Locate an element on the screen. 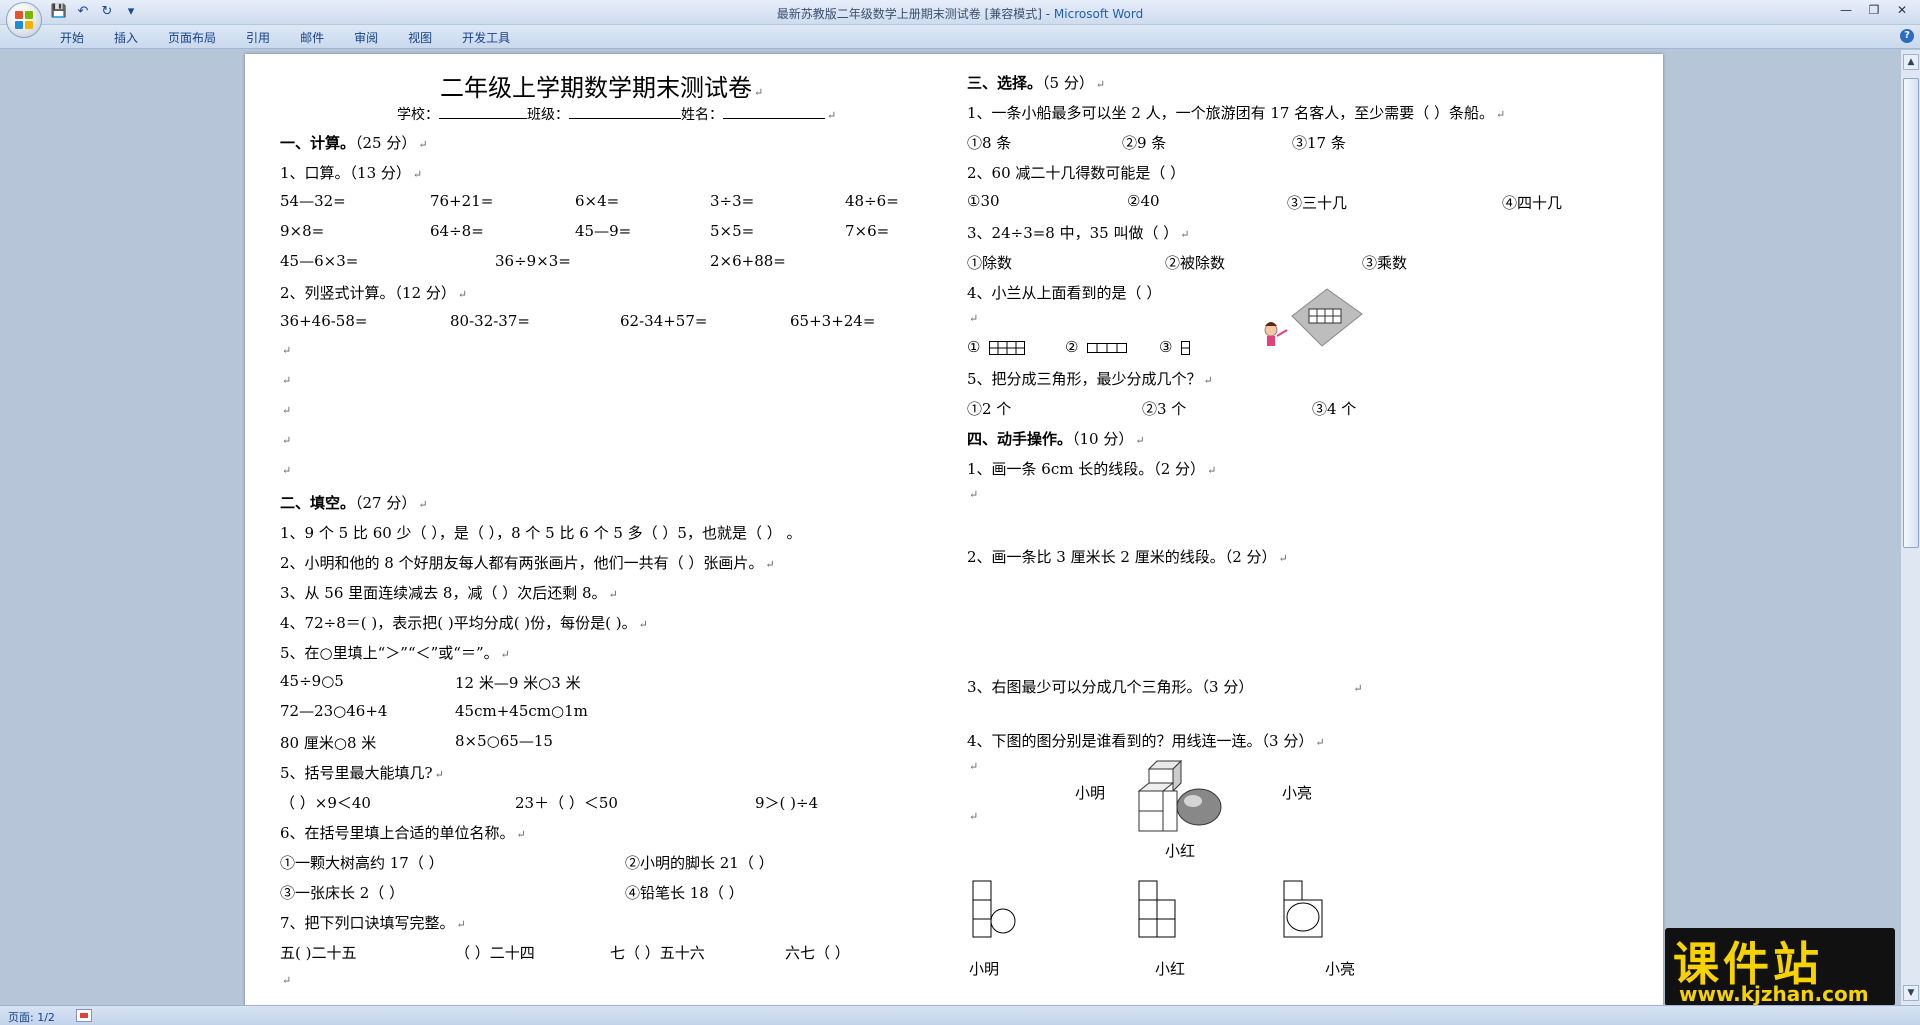 This screenshot has height=1025, width=1920. calc-row-2: 9×8= 64÷8= 45—9= 5×5= 7×6= is located at coordinates (620, 232).